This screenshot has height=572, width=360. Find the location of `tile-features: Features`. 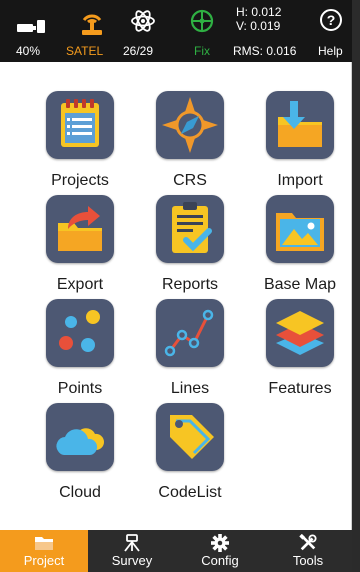

tile-features: Features is located at coordinates (300, 348).